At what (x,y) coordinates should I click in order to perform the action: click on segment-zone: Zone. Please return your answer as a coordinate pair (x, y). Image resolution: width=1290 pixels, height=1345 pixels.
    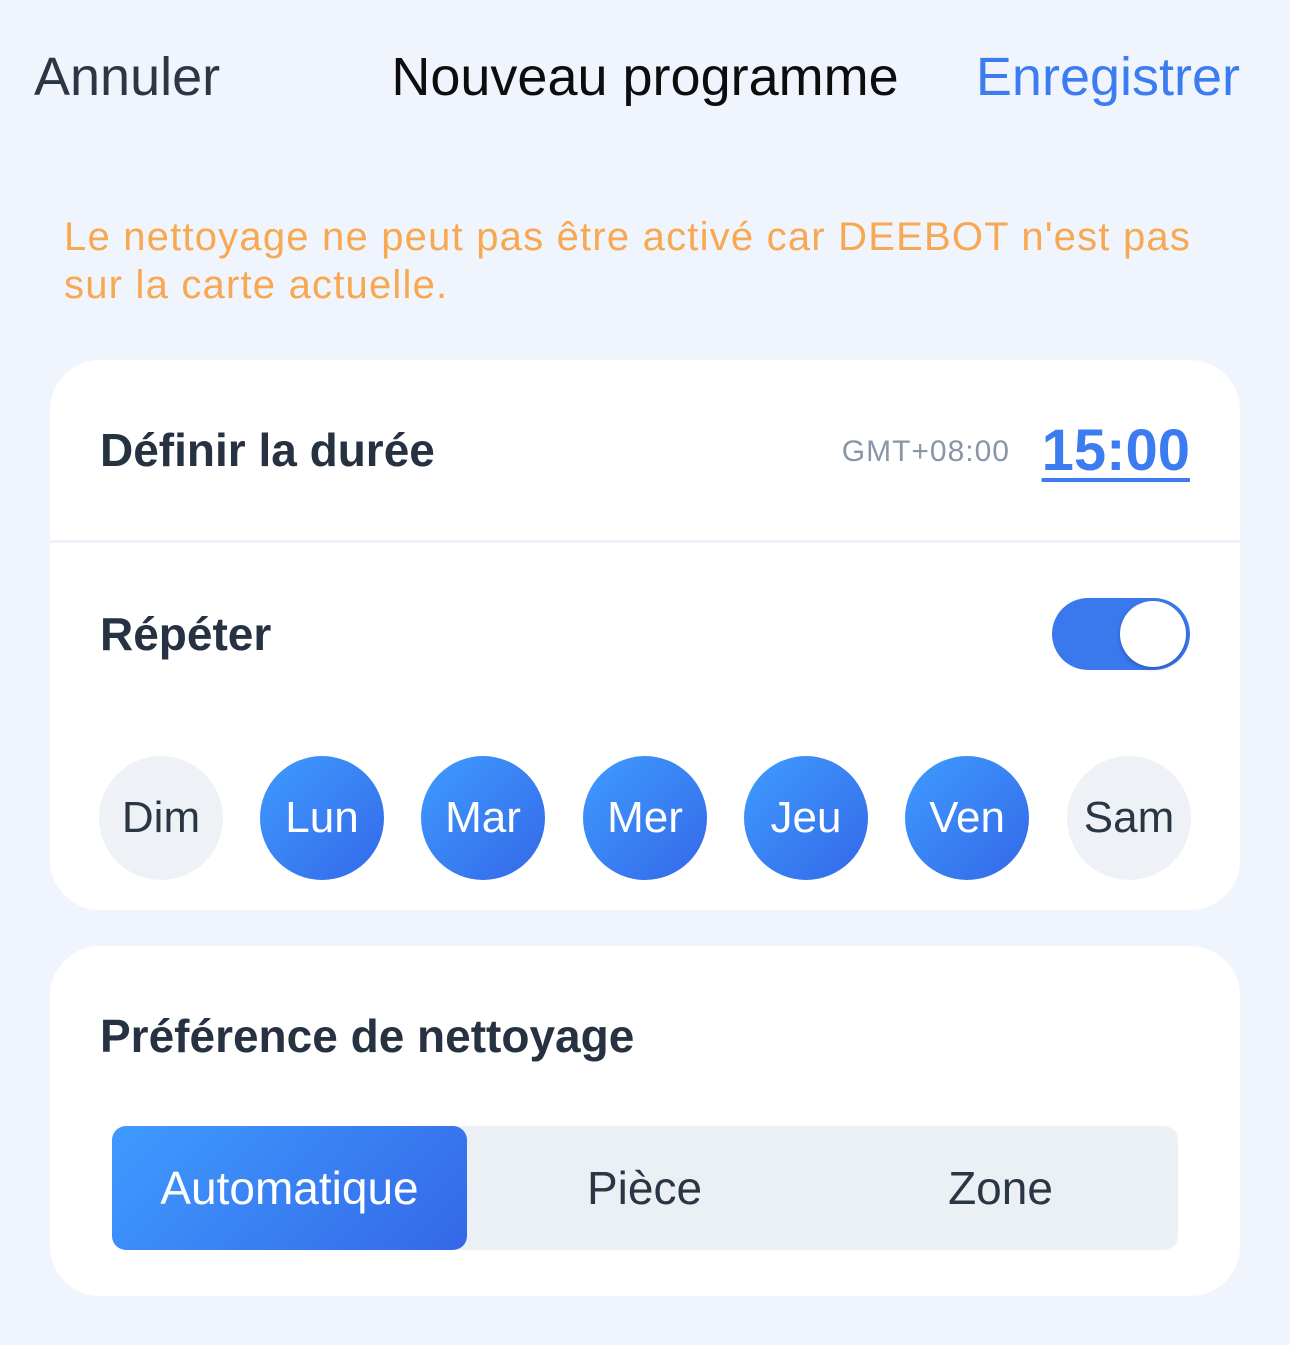
    Looking at the image, I should click on (1000, 1188).